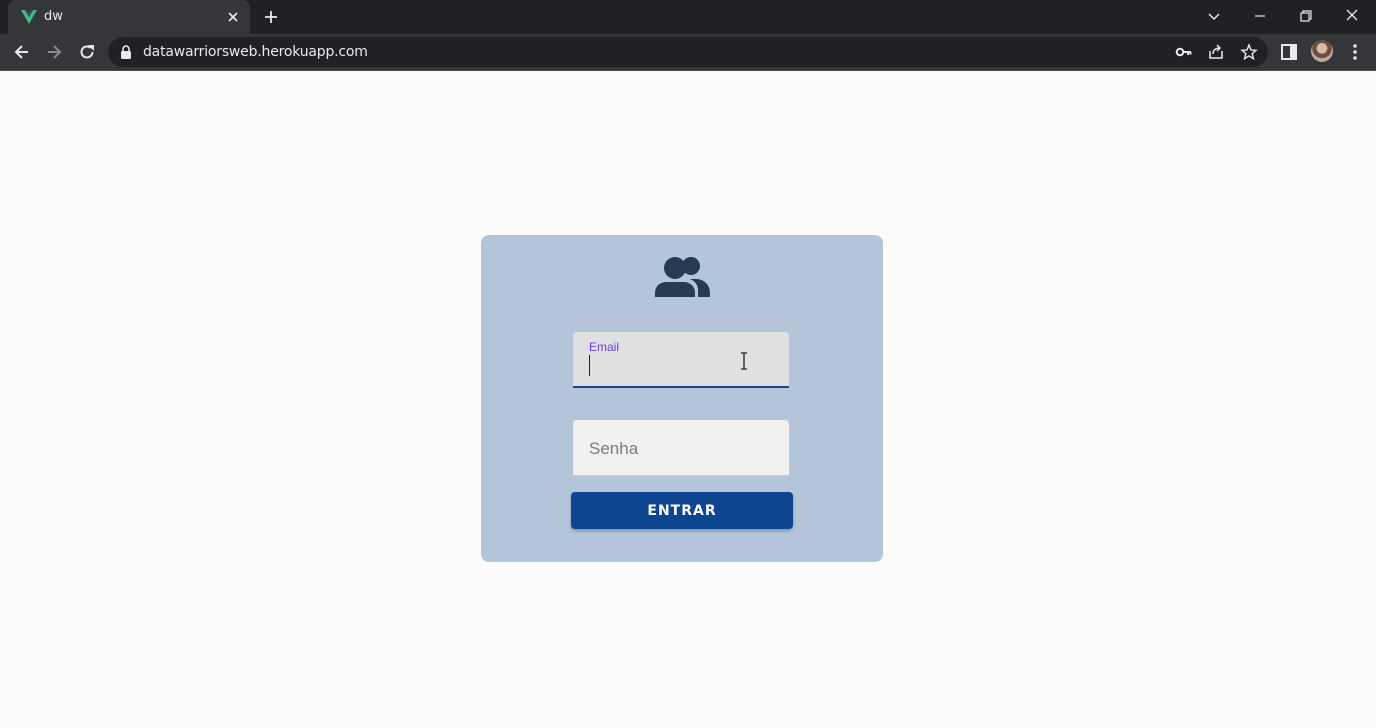  Describe the element at coordinates (1355, 52) in the screenshot. I see `more-options-icon` at that location.